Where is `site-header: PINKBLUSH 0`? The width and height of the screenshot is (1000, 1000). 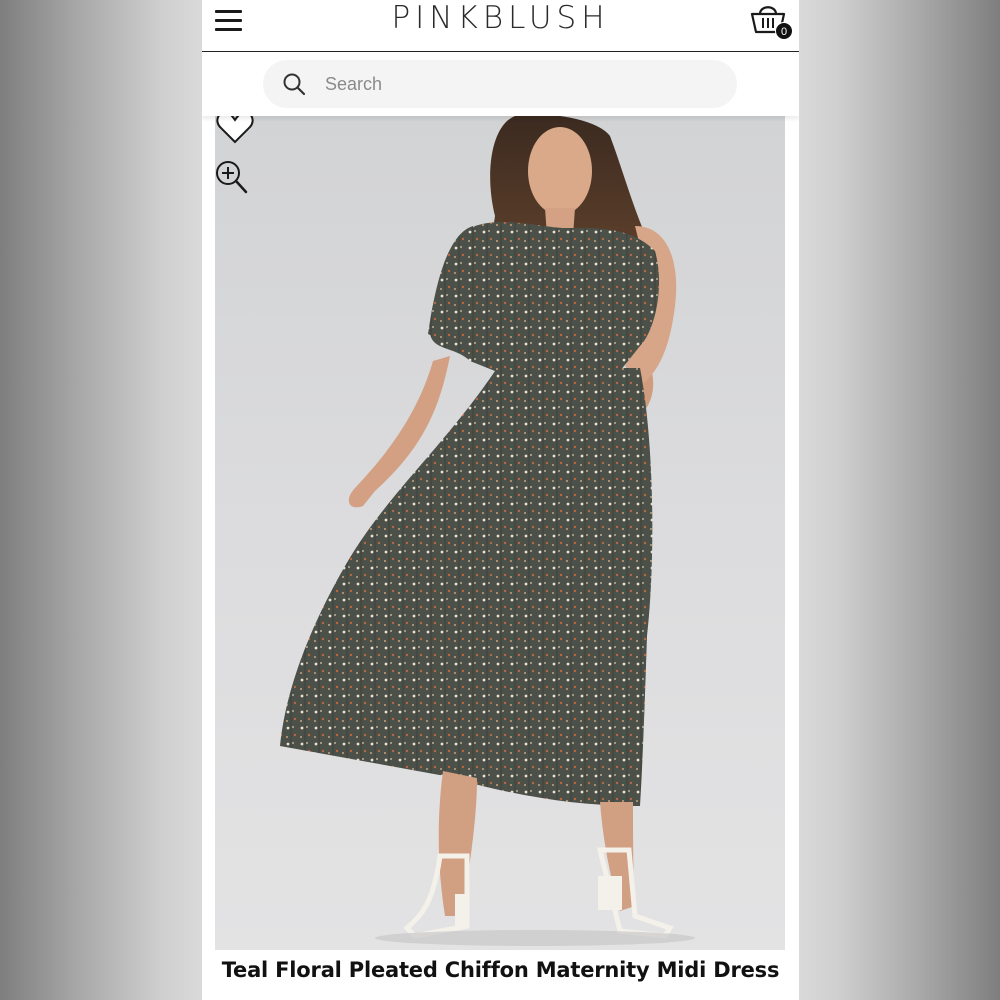
site-header: PINKBLUSH 0 is located at coordinates (500, 26).